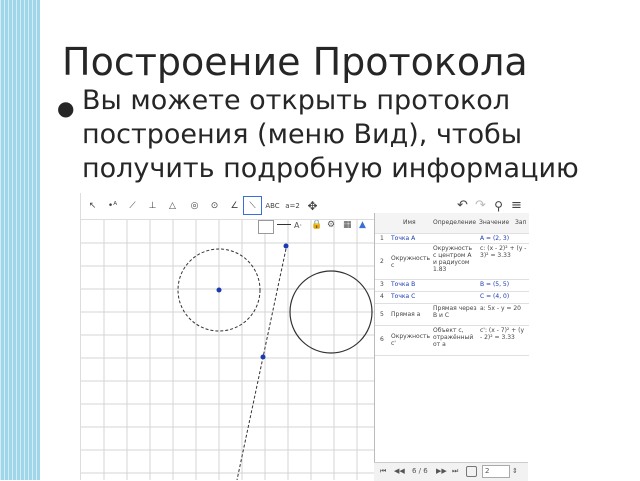  Describe the element at coordinates (521, 222) in the screenshot. I see `header-caption: Зап` at that location.